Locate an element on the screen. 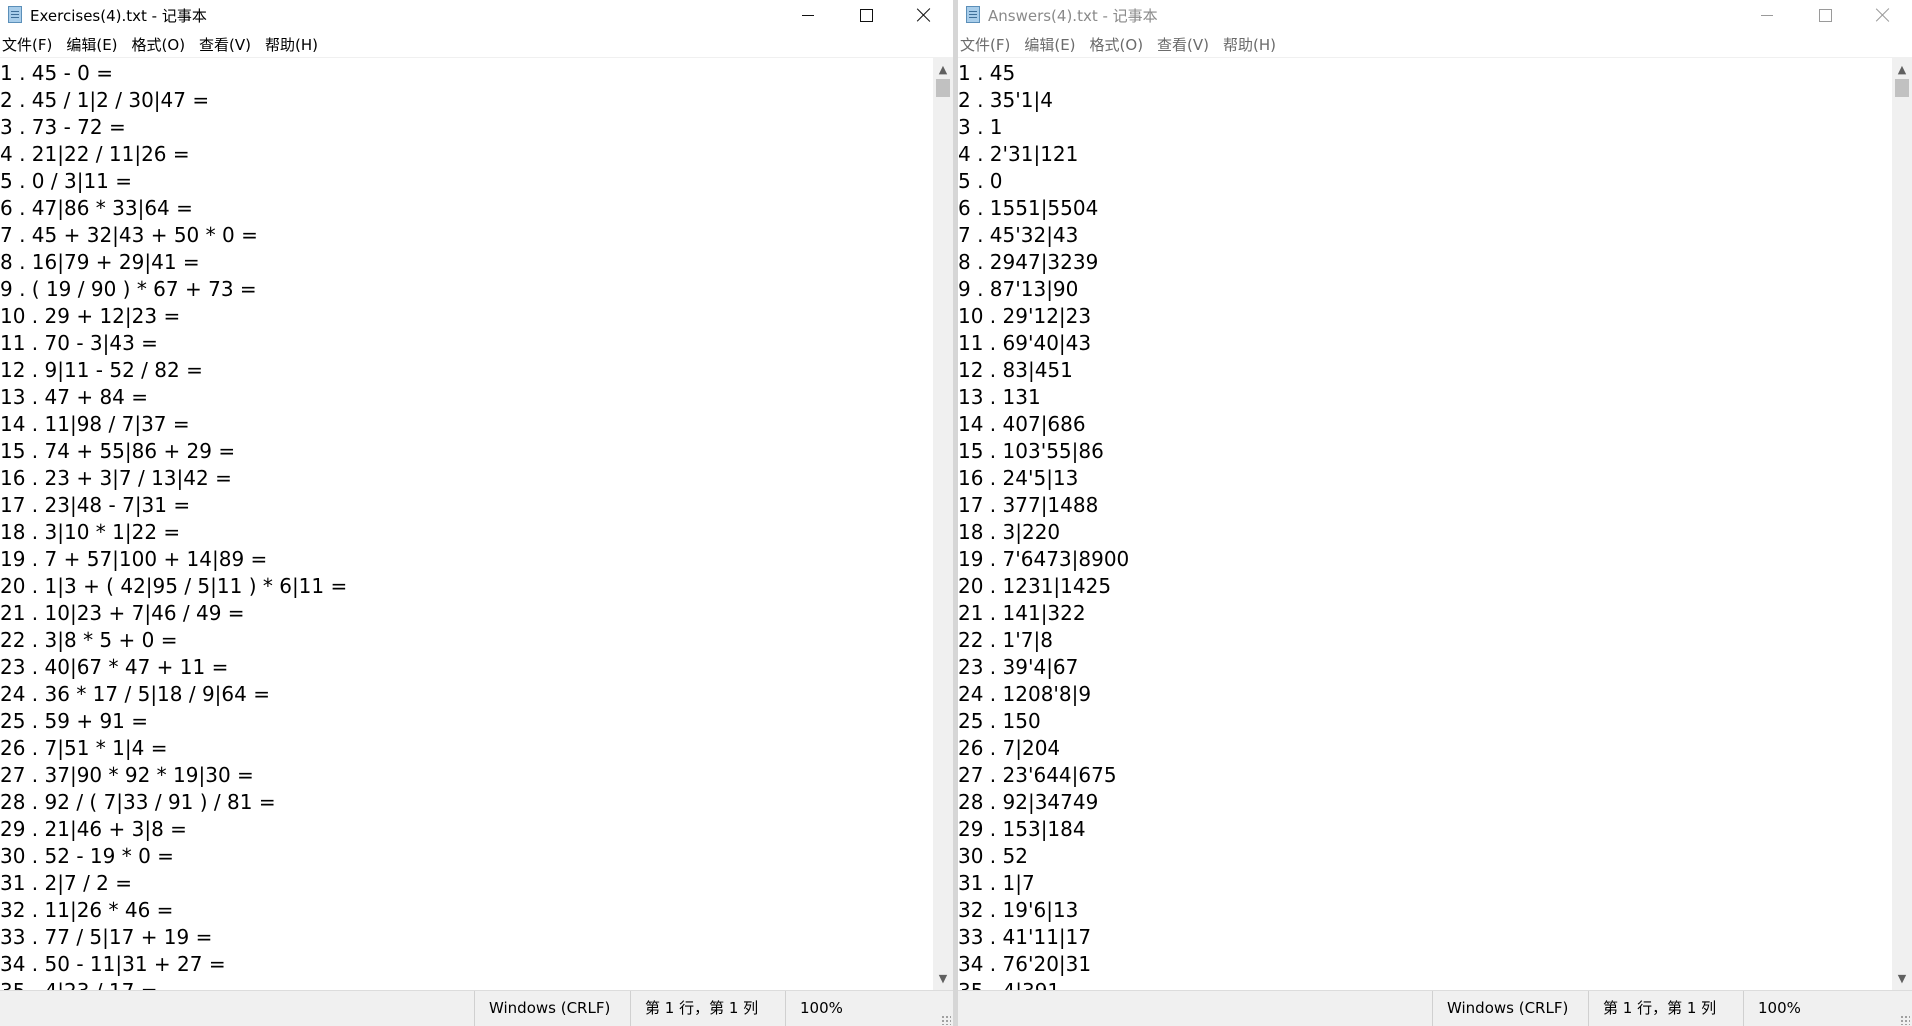 The height and width of the screenshot is (1026, 1912). text-line: 34 . 50 - 11|31 + 27 = is located at coordinates (113, 964).